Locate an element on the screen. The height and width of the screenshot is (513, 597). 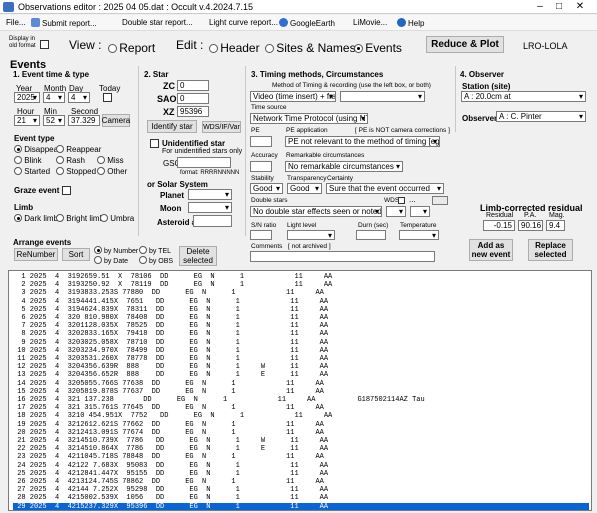
stopped-label: Stopped is located at coordinates (81, 171).